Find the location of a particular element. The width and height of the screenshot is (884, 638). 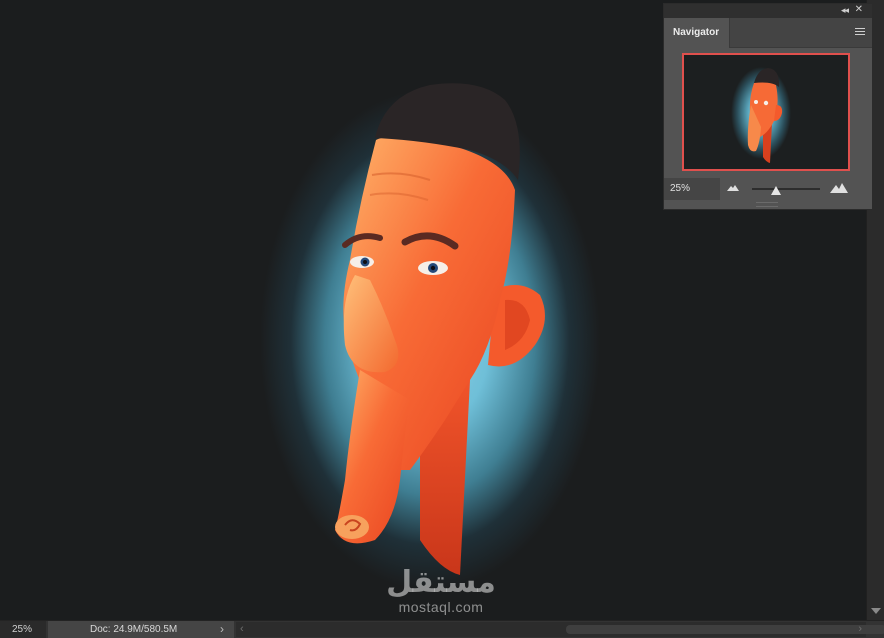

watermark: مستقل mostaql.com is located at coordinates (441, 590).